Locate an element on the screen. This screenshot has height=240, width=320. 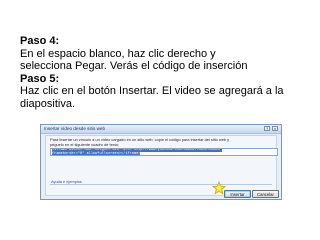
dialog-titlebar: Insertar vídeo desde sitio web ? x is located at coordinates (161, 129).